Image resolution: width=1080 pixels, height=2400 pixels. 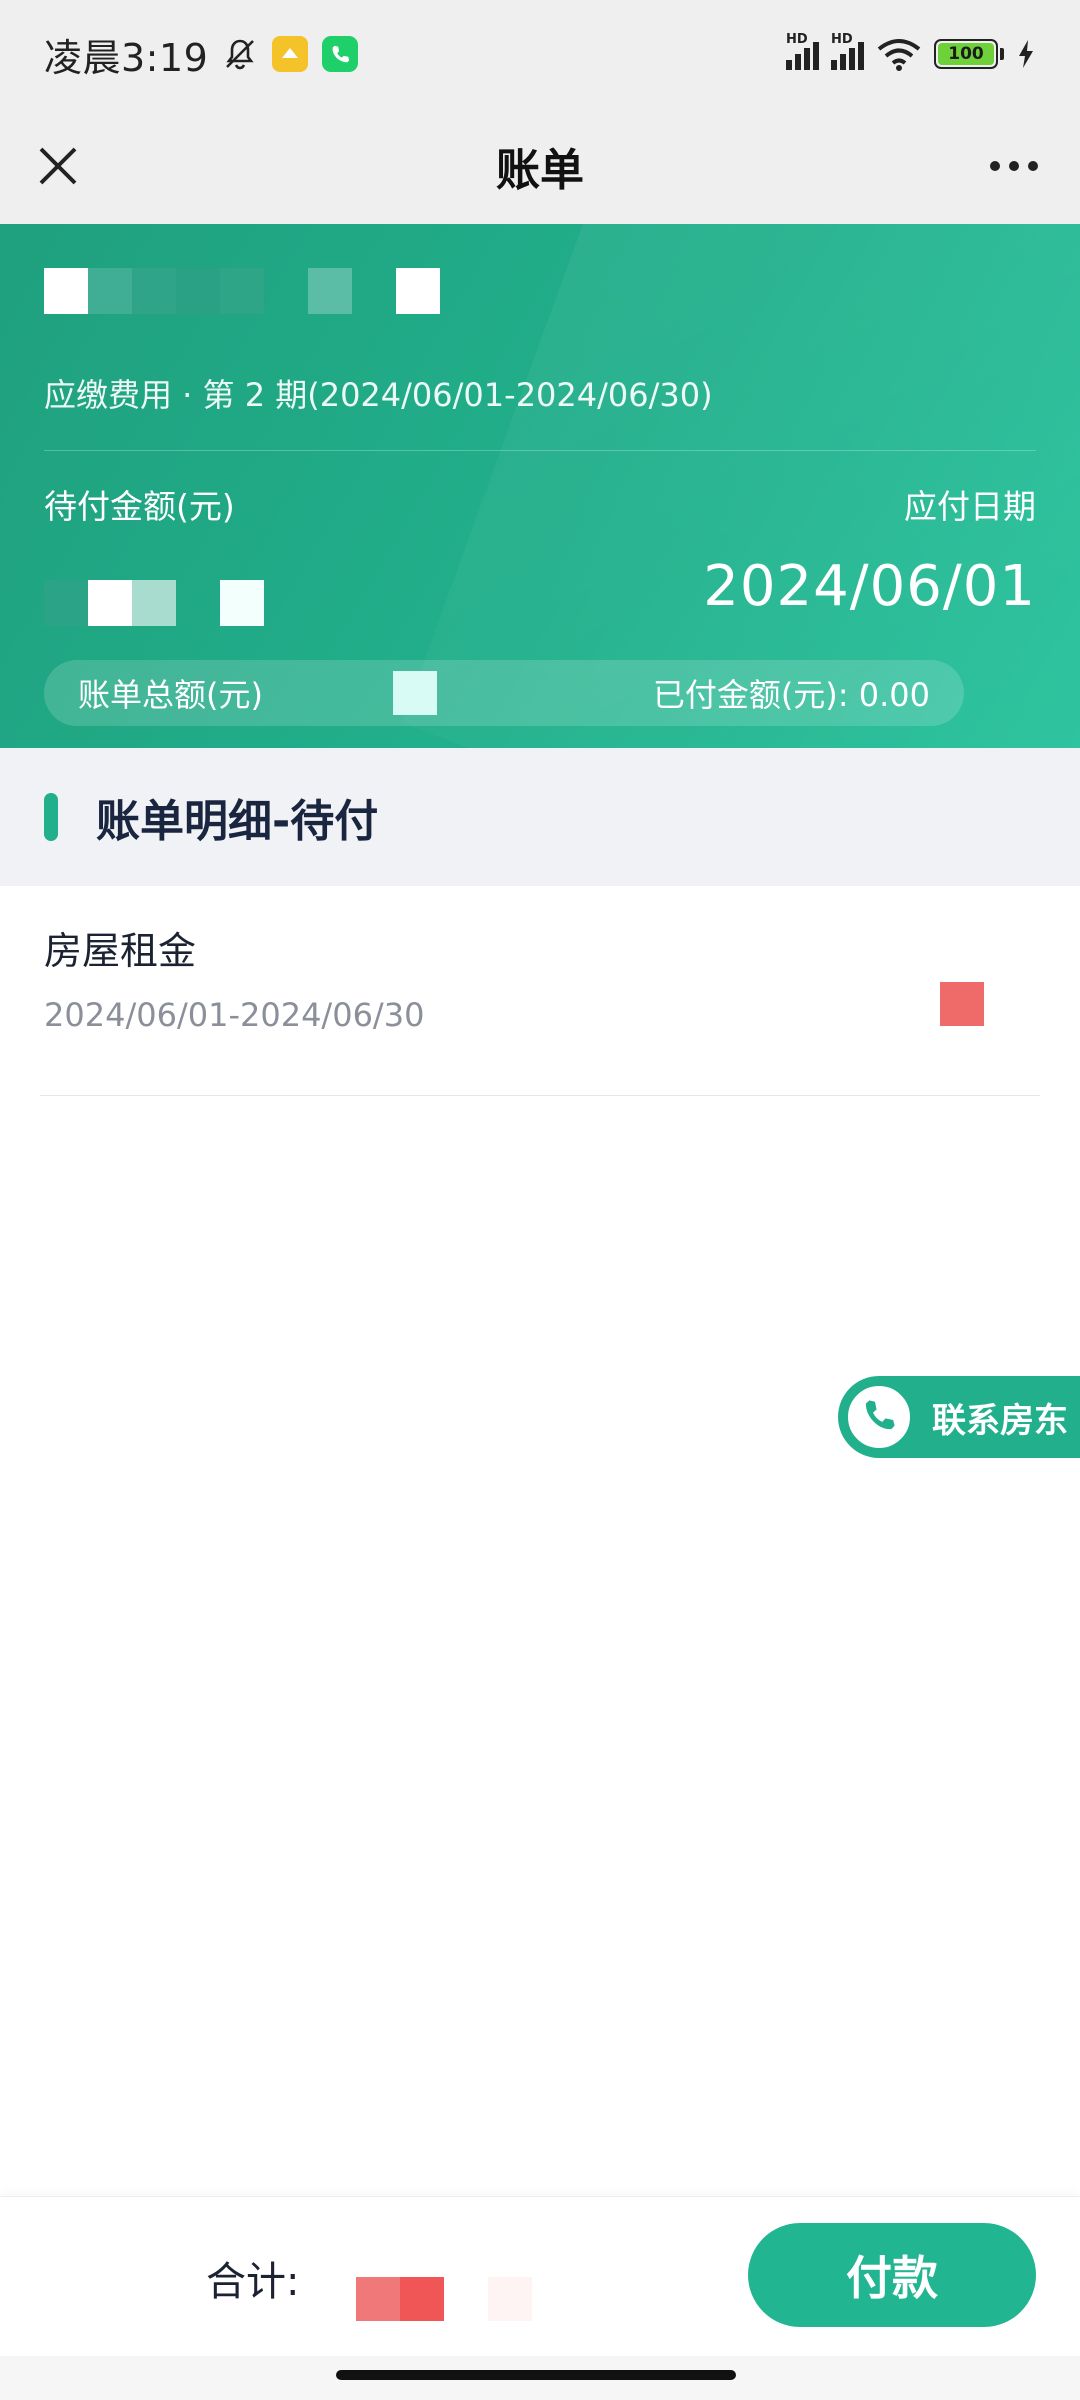 I want to click on section-accent-bar, so click(x=51, y=817).